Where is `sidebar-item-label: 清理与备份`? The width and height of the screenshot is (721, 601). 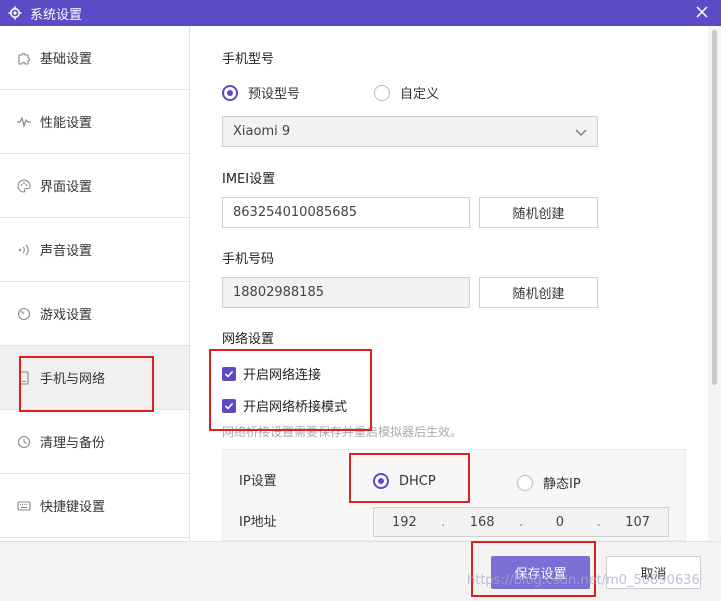 sidebar-item-label: 清理与备份 is located at coordinates (73, 443).